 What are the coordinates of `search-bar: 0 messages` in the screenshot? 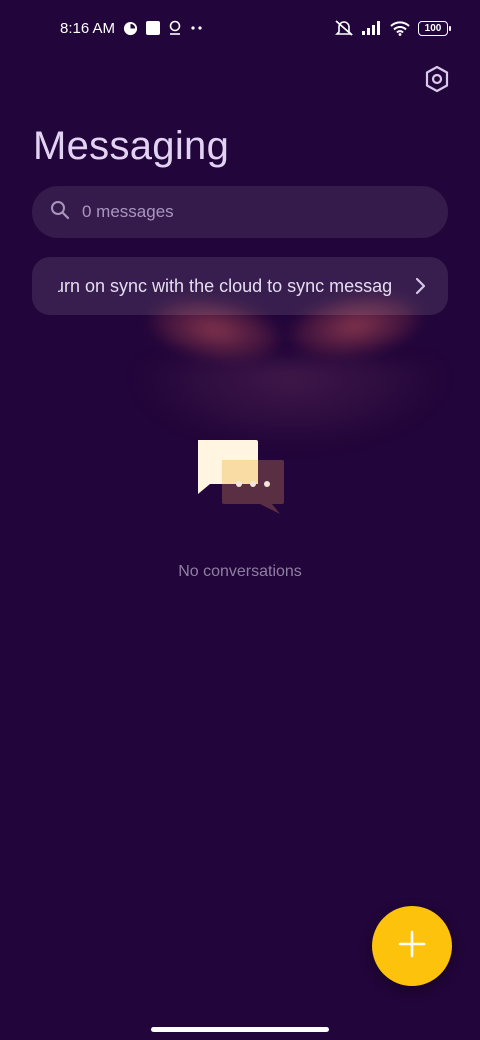 It's located at (240, 212).